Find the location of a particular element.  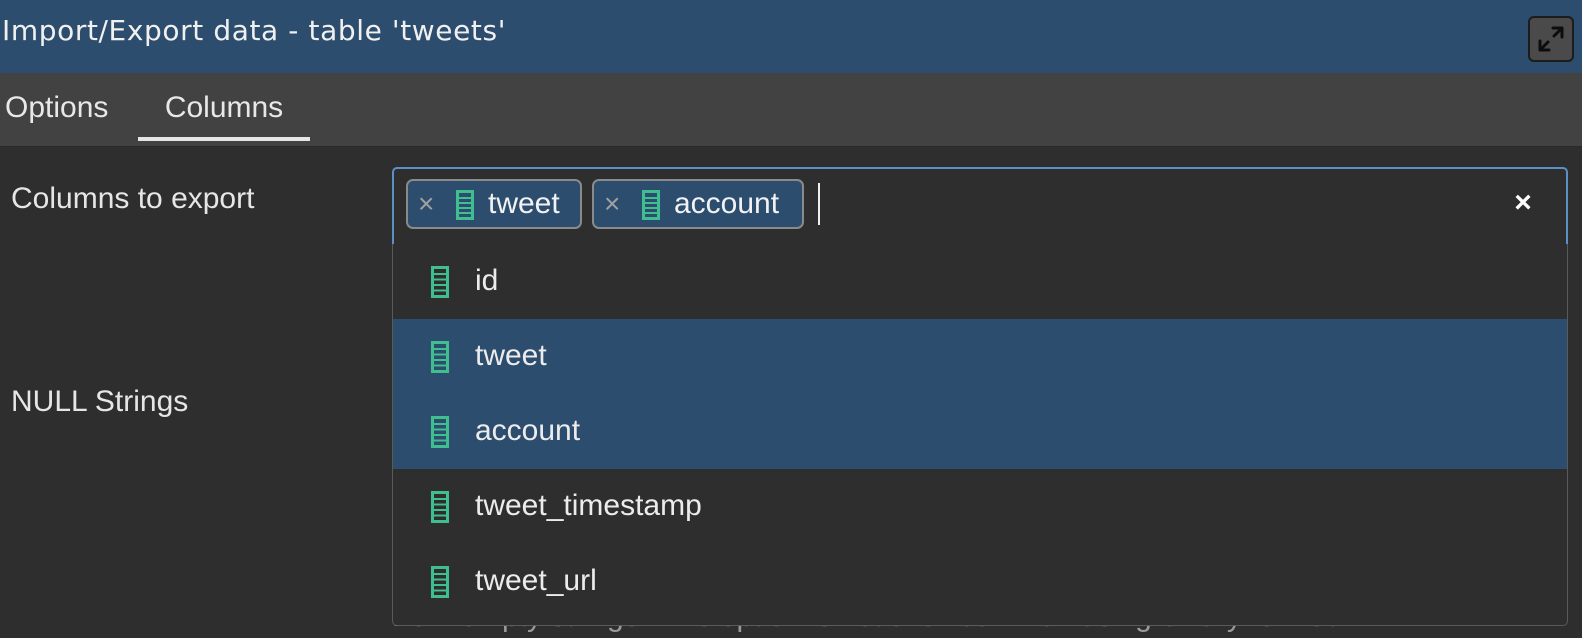

columns-to-export-label: Columns to export is located at coordinates (133, 198).